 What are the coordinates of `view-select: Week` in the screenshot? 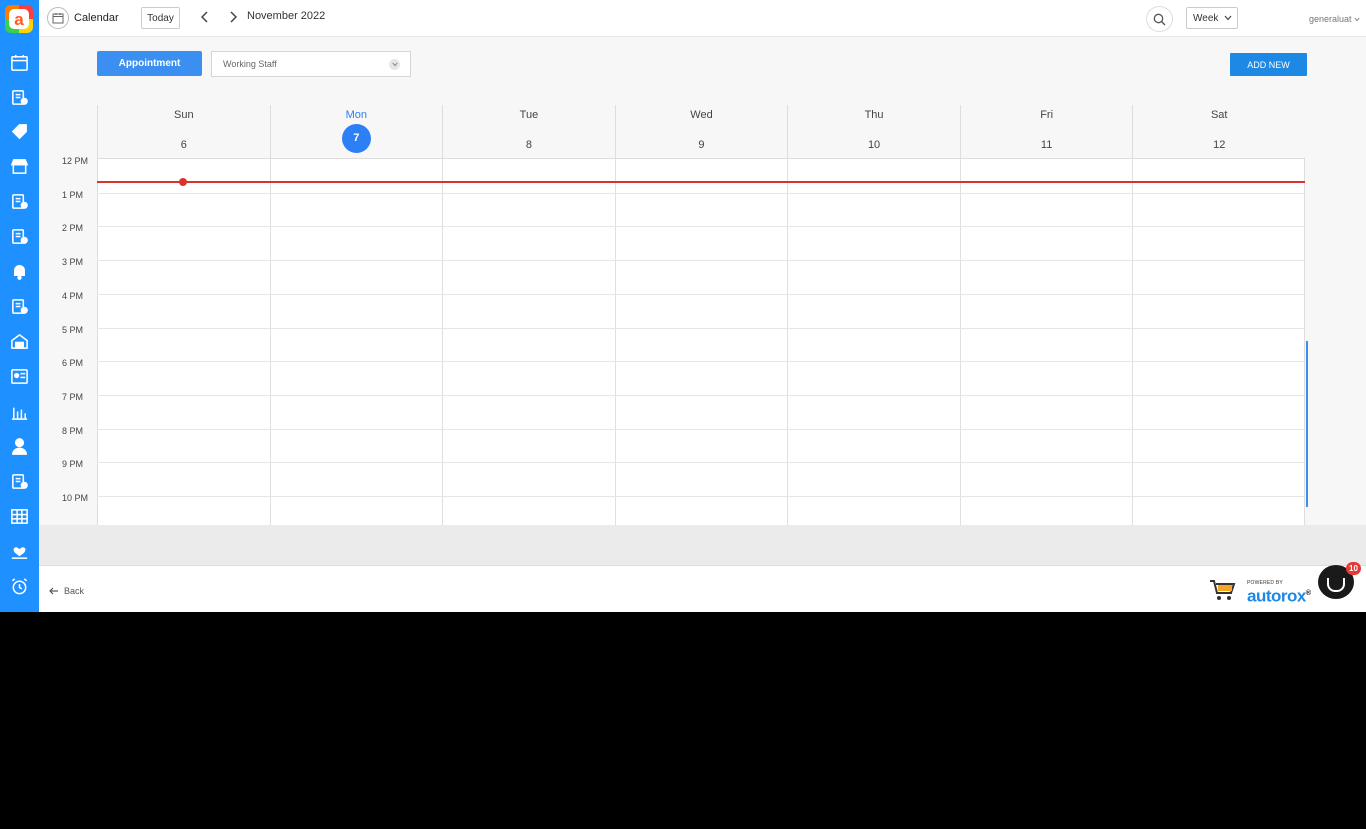 It's located at (1212, 18).